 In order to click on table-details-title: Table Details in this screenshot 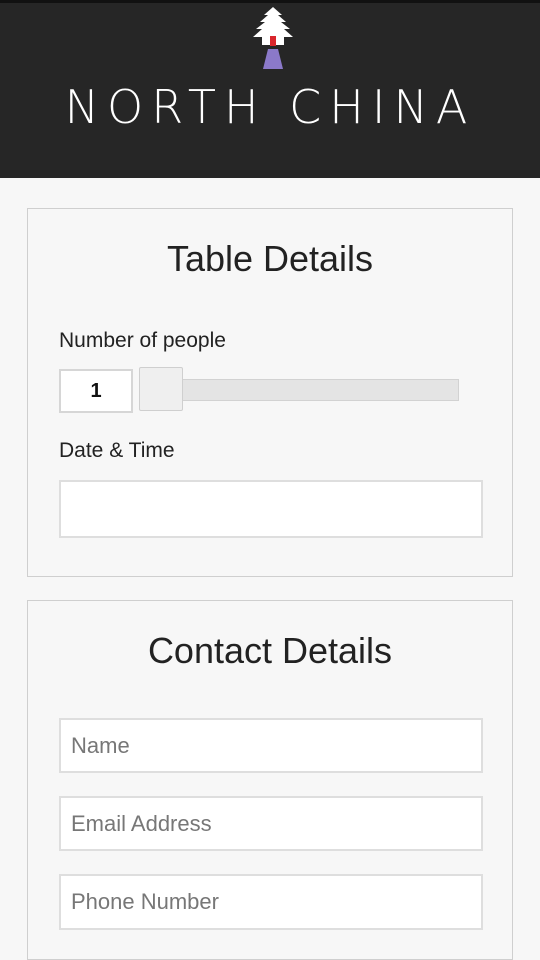, I will do `click(270, 258)`.